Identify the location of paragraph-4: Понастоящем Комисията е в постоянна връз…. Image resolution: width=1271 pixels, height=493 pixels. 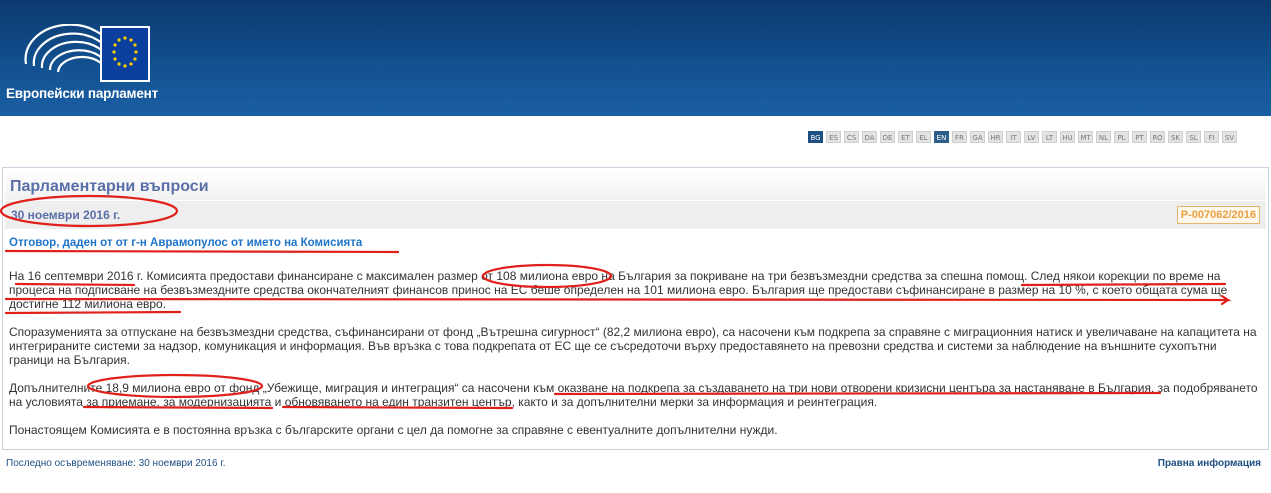
(393, 430).